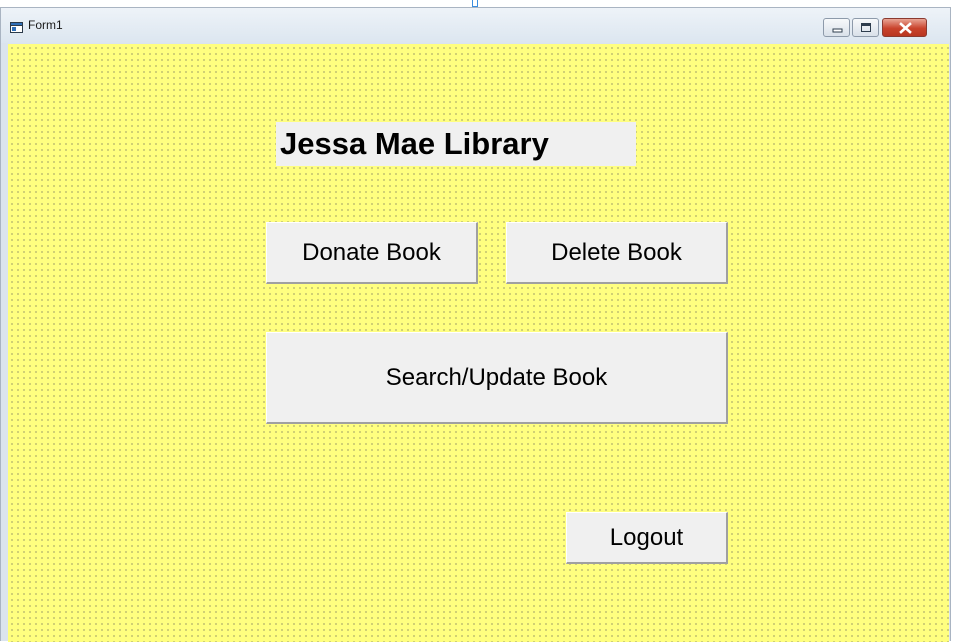 The width and height of the screenshot is (953, 642). What do you see at coordinates (647, 538) in the screenshot?
I see `logout-button: Logout` at bounding box center [647, 538].